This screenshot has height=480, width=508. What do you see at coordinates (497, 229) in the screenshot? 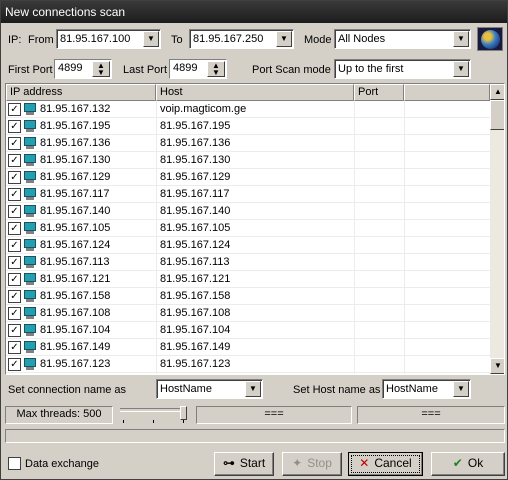
I see `vertical-scrollbar: ▲ ▼` at bounding box center [497, 229].